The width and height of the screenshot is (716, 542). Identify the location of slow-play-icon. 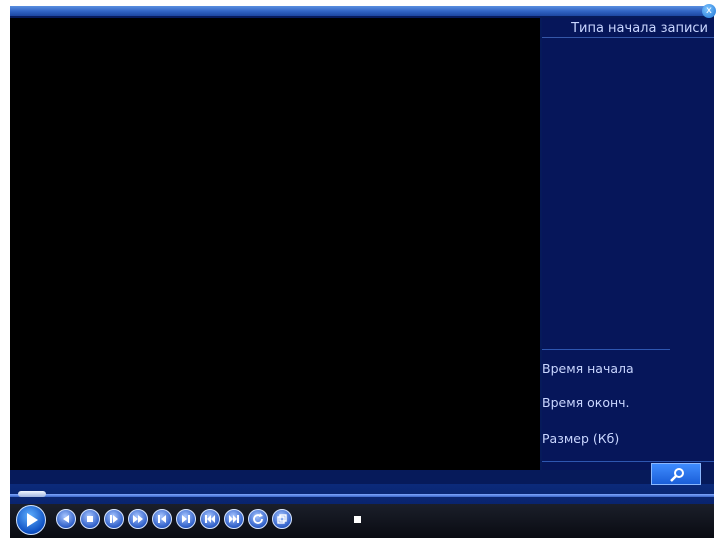
(114, 519).